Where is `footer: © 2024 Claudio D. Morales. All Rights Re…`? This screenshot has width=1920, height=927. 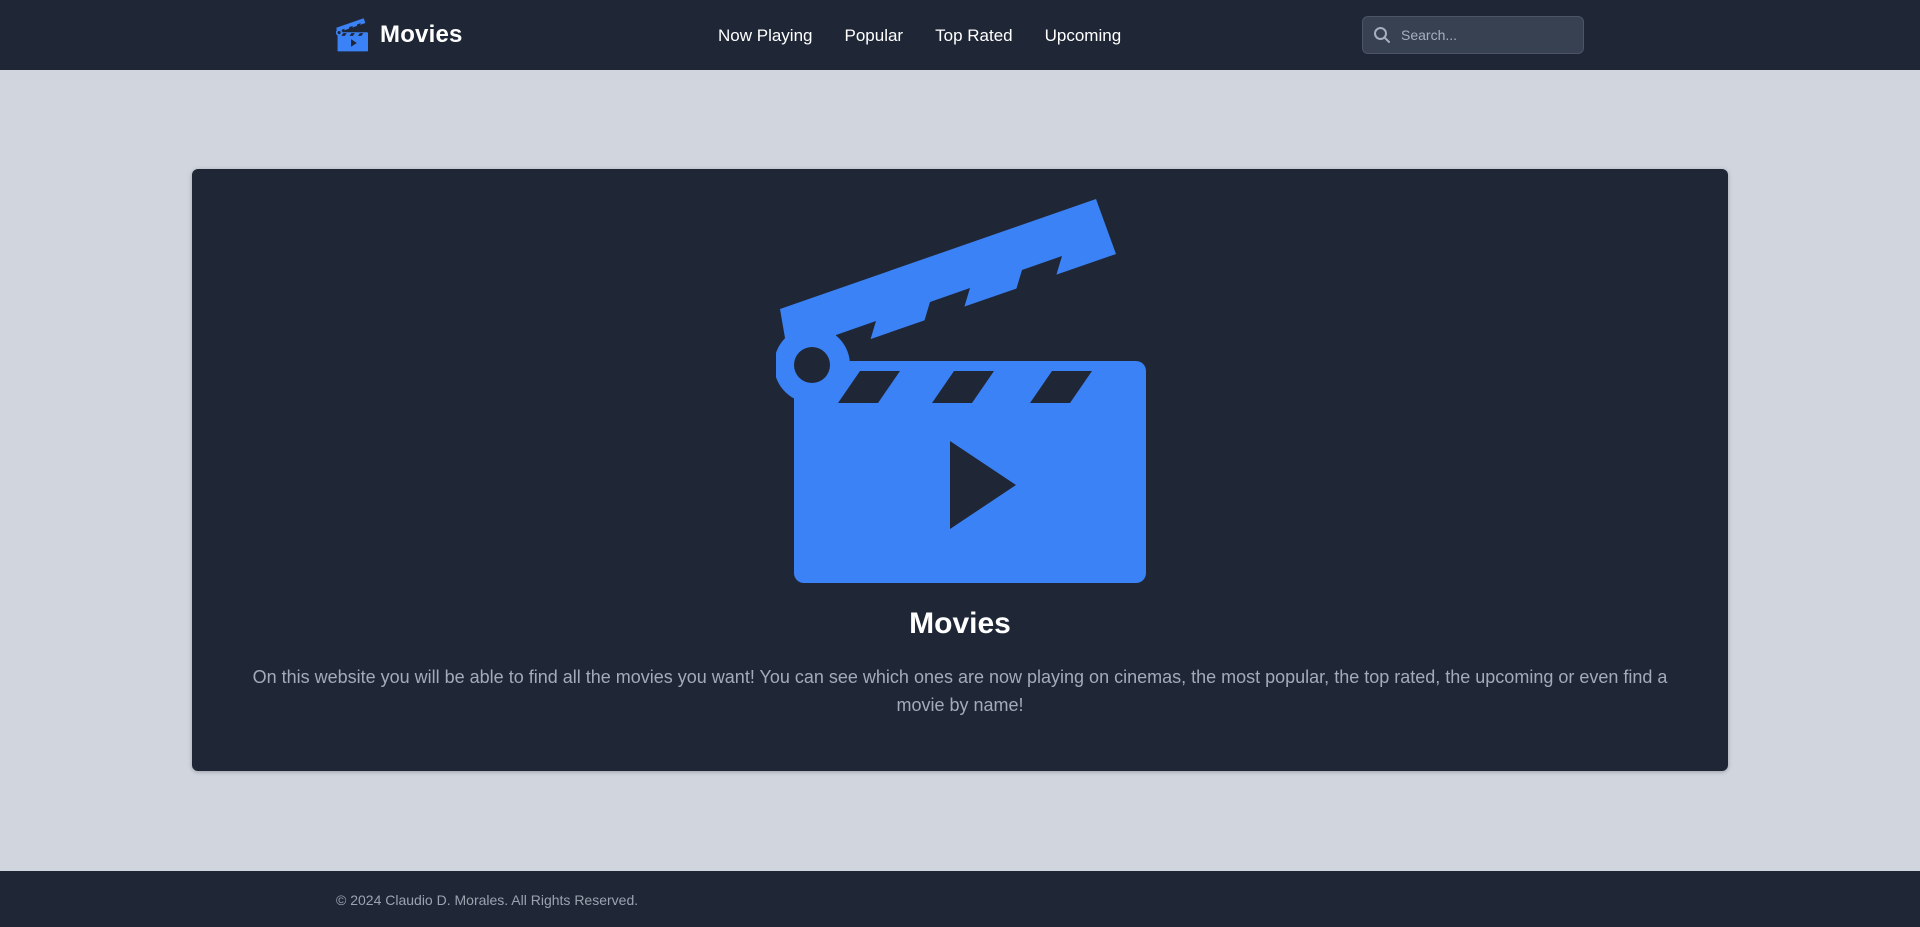 footer: © 2024 Claudio D. Morales. All Rights Re… is located at coordinates (960, 899).